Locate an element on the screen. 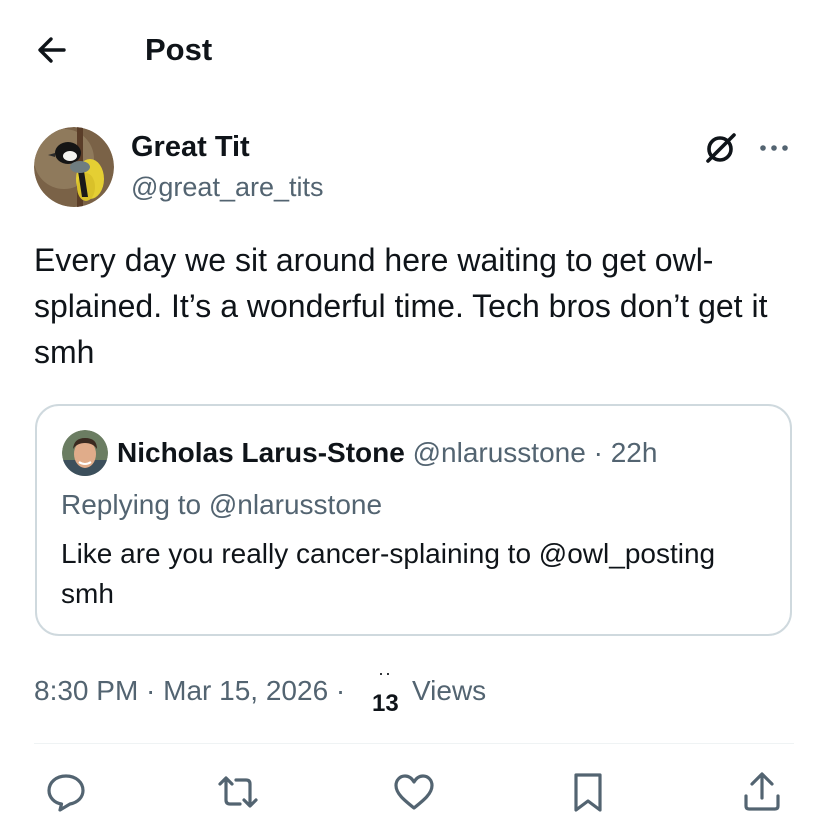 The width and height of the screenshot is (828, 828). person-avatar is located at coordinates (85, 453).